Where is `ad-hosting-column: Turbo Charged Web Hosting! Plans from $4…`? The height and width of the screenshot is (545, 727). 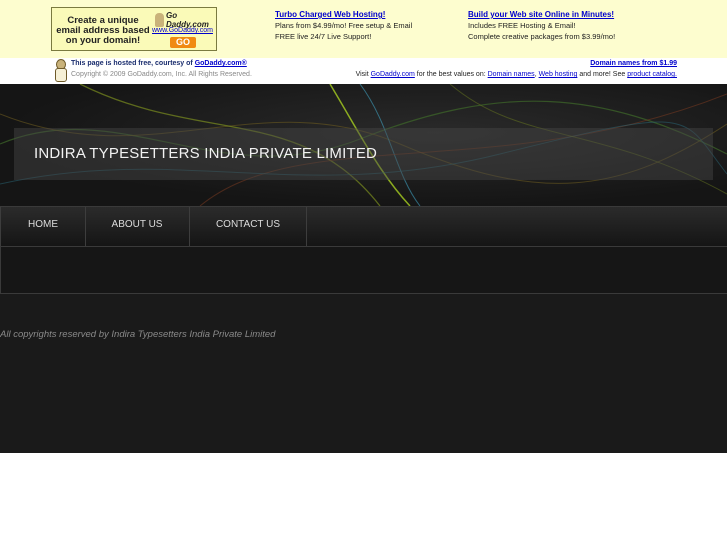 ad-hosting-column: Turbo Charged Web Hosting! Plans from $4… is located at coordinates (343, 25).